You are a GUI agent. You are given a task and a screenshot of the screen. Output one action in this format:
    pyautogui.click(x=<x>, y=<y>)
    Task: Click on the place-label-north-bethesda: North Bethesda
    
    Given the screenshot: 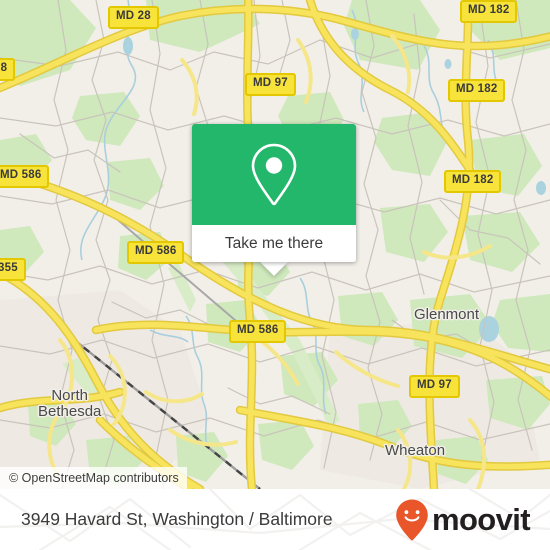 What is the action you would take?
    pyautogui.click(x=70, y=404)
    